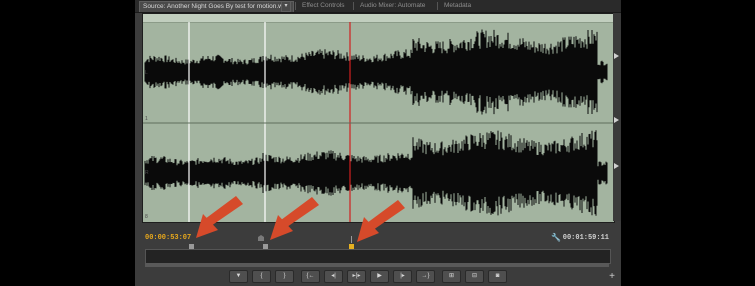  I want to click on settings-wrench-icon: 🔧, so click(556, 237).